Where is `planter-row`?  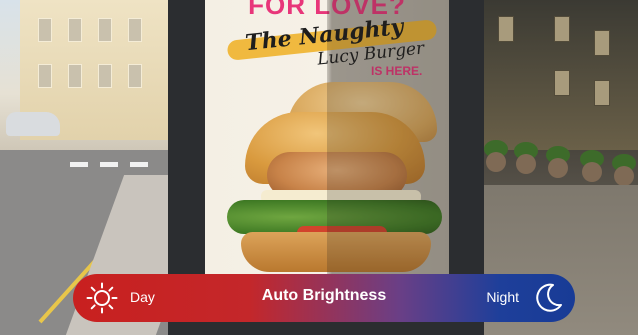 planter-row is located at coordinates (561, 165).